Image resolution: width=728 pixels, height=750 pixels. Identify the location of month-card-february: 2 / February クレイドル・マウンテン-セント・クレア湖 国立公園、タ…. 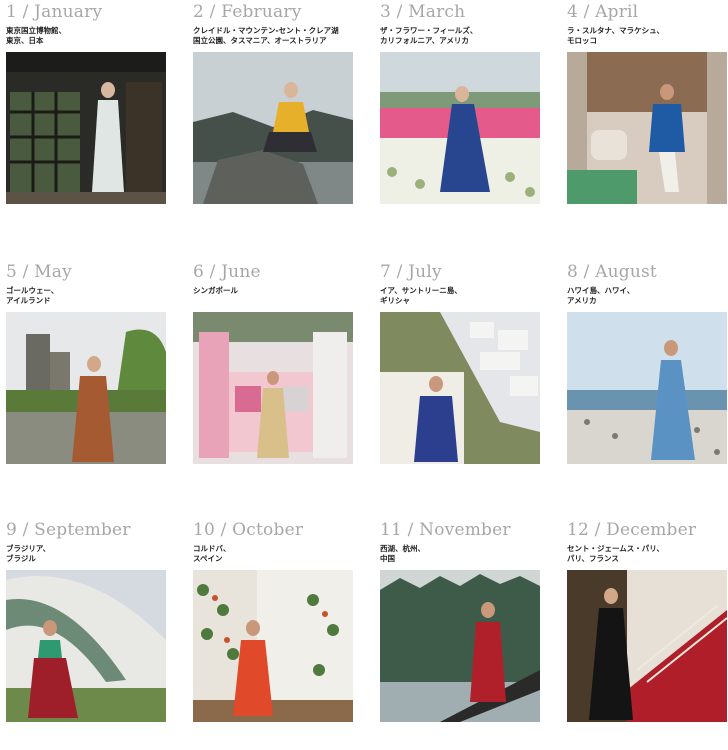
(273, 117).